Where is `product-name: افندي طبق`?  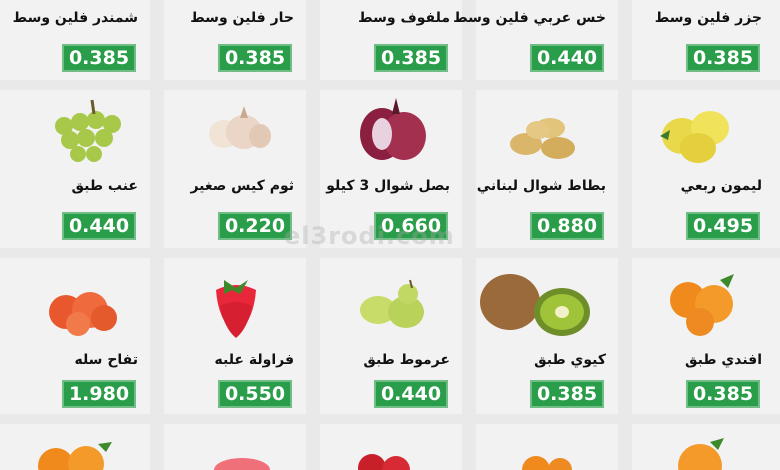
product-name: افندي طبق is located at coordinates (723, 360).